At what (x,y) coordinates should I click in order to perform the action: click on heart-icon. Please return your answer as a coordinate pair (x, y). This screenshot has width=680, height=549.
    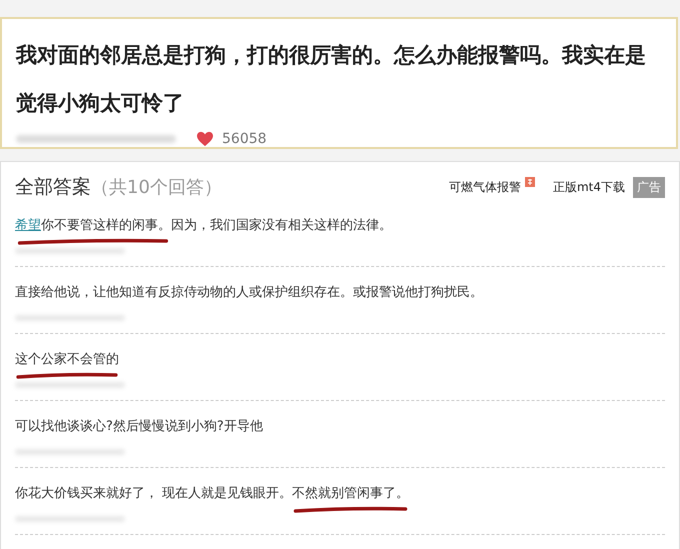
    Looking at the image, I should click on (205, 139).